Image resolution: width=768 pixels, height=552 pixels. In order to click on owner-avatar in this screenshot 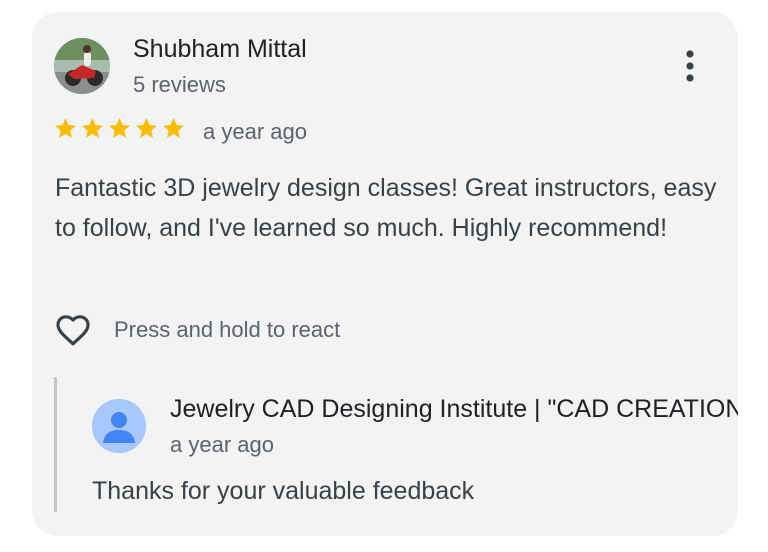, I will do `click(119, 426)`.